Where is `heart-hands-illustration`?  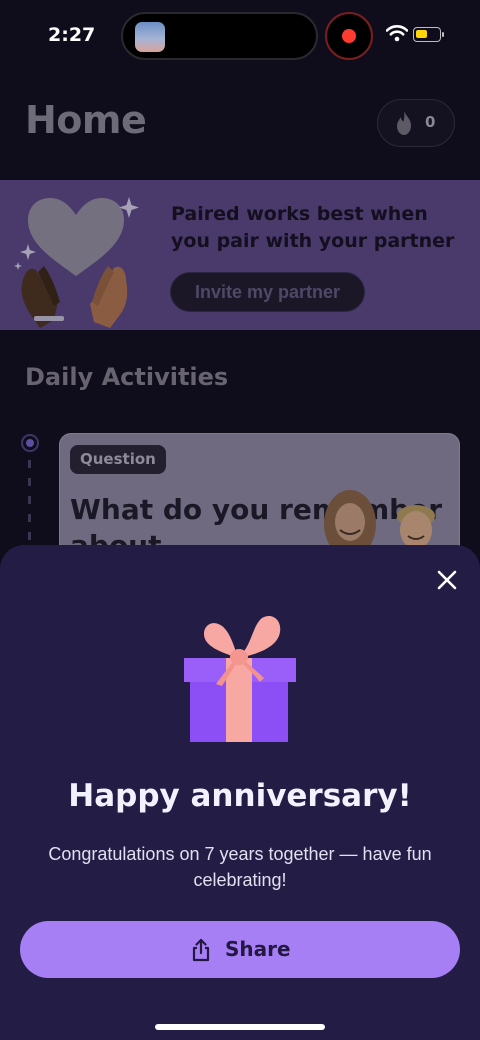
heart-hands-illustration is located at coordinates (76, 262).